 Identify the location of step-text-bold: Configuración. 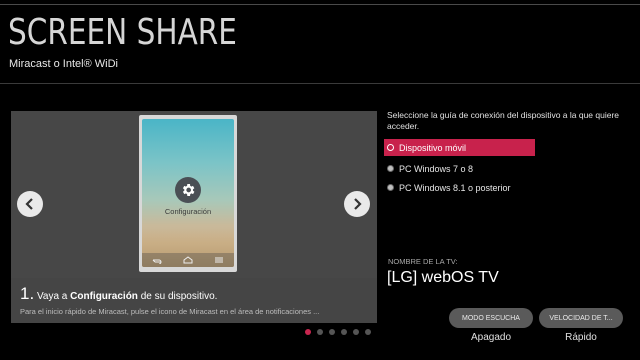
(104, 296).